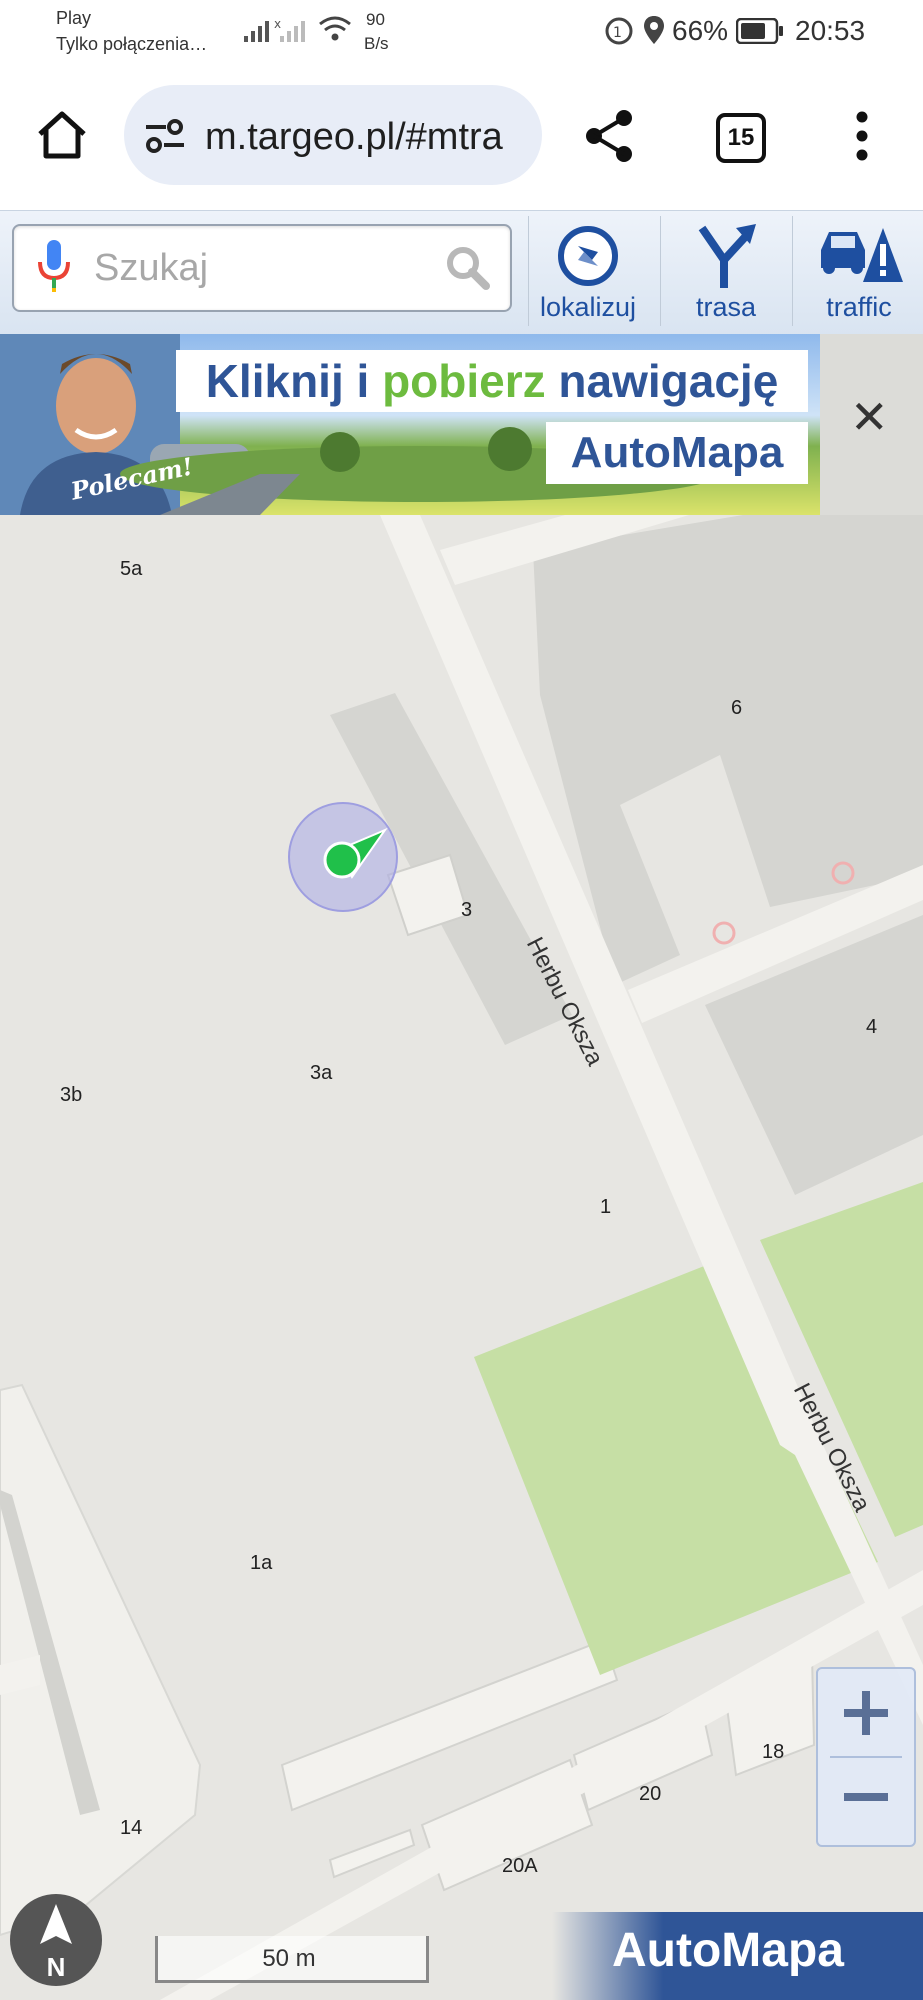 This screenshot has width=923, height=2000. I want to click on search-icon, so click(467, 267).